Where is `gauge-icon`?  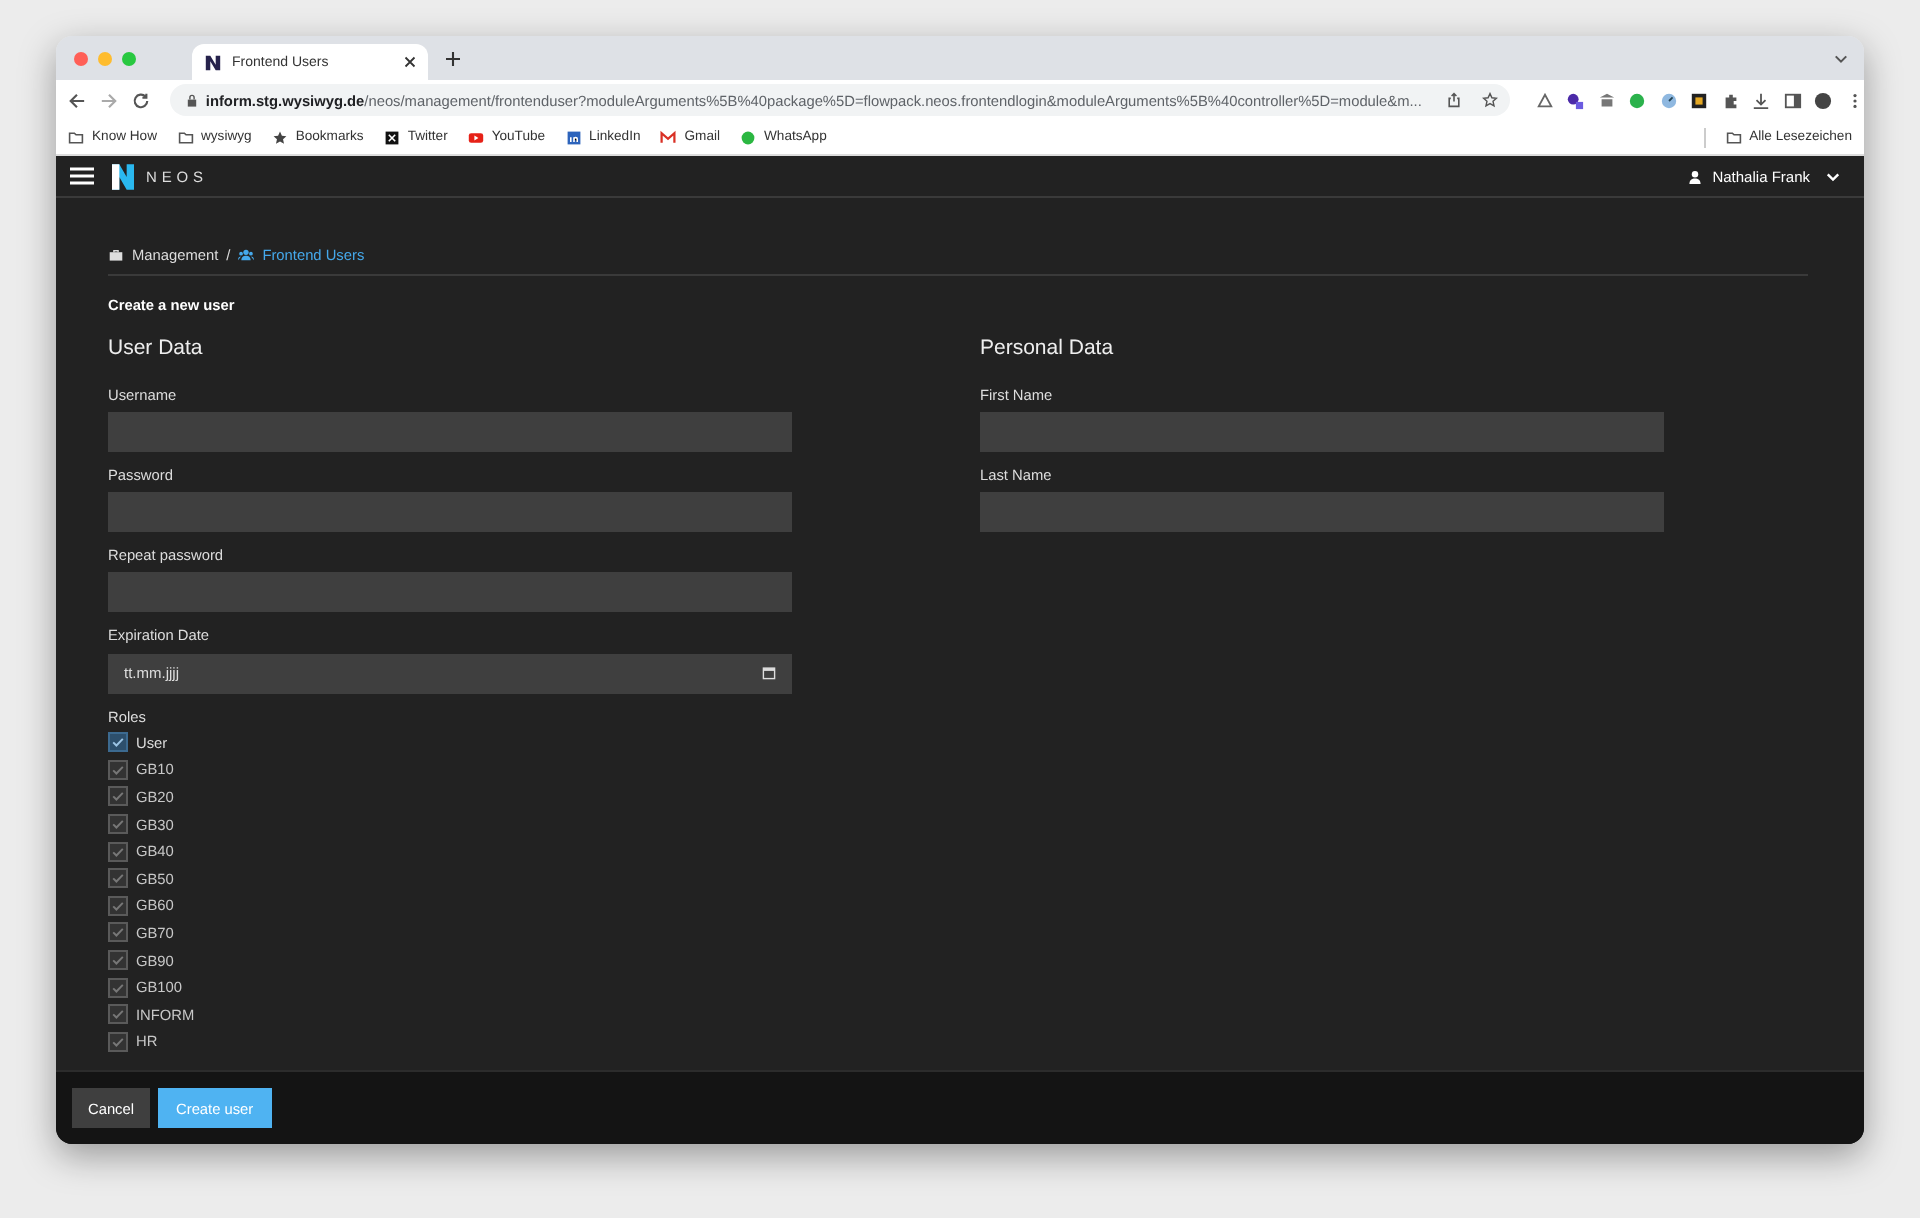
gauge-icon is located at coordinates (1668, 100).